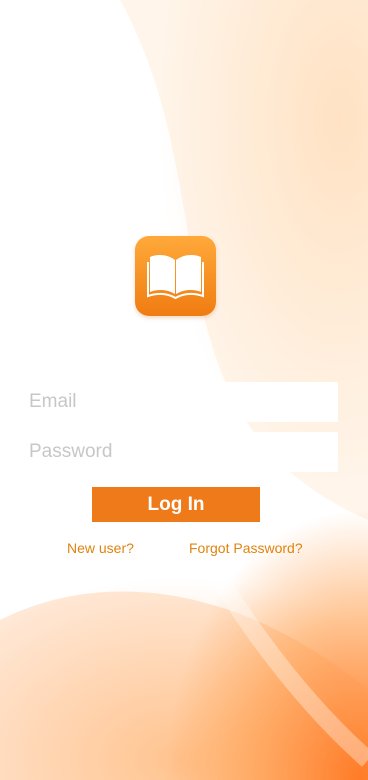  I want to click on app-logo, so click(175, 276).